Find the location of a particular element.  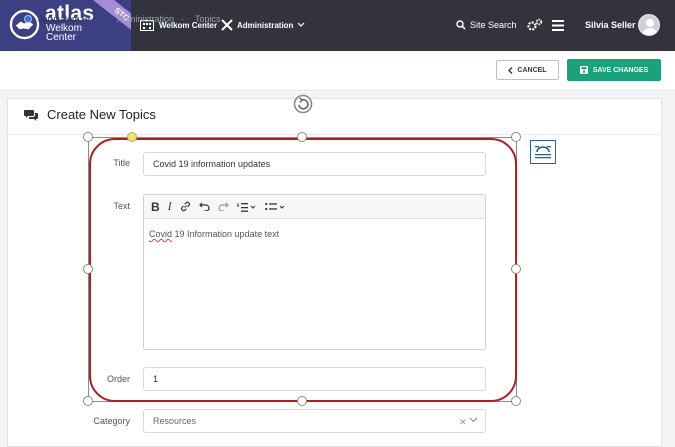

logo-sub-2: Center is located at coordinates (61, 37).